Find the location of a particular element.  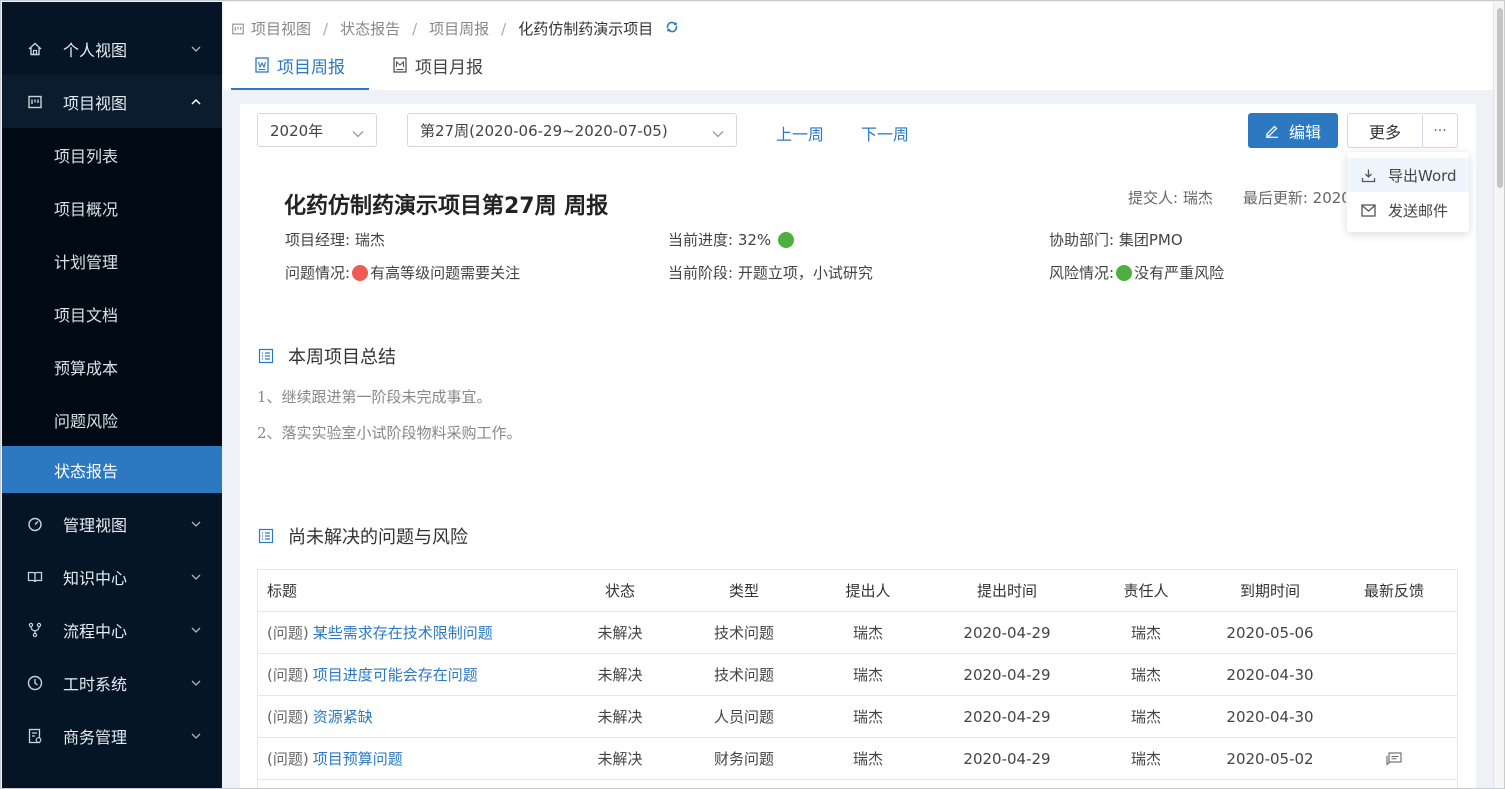

issue-status-info: 问题情况: 有高等级问题需要关注 is located at coordinates (402, 272).